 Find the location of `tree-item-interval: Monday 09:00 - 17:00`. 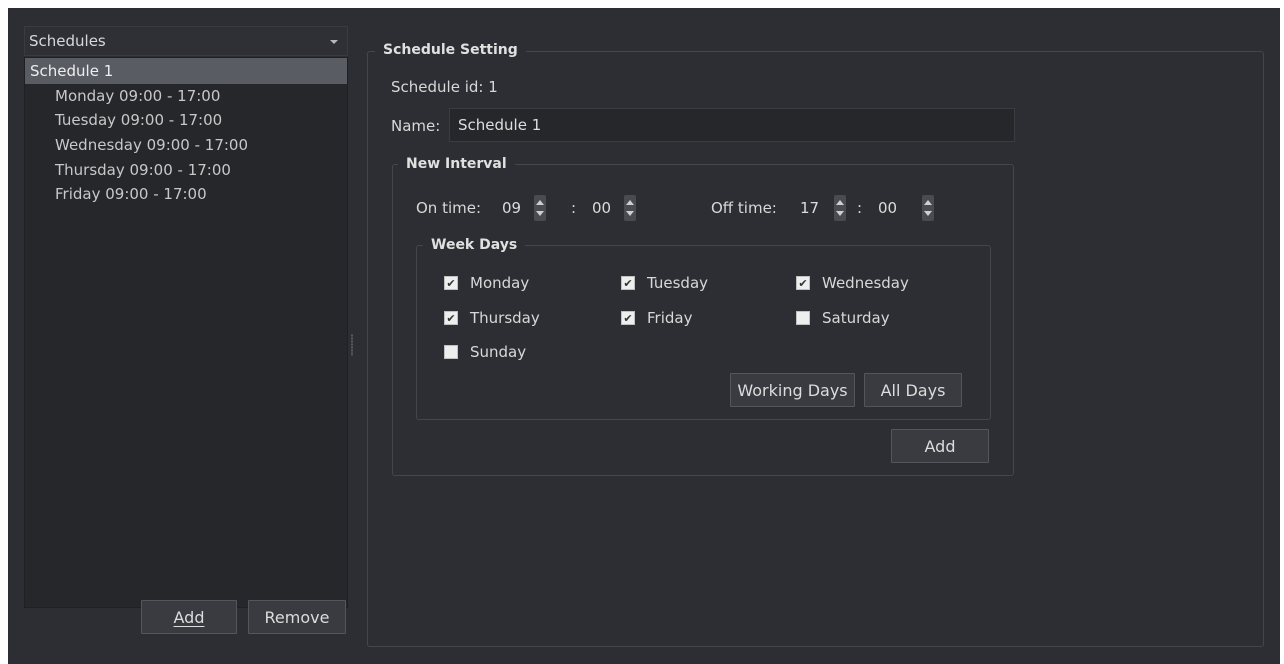

tree-item-interval: Monday 09:00 - 17:00 is located at coordinates (137, 96).